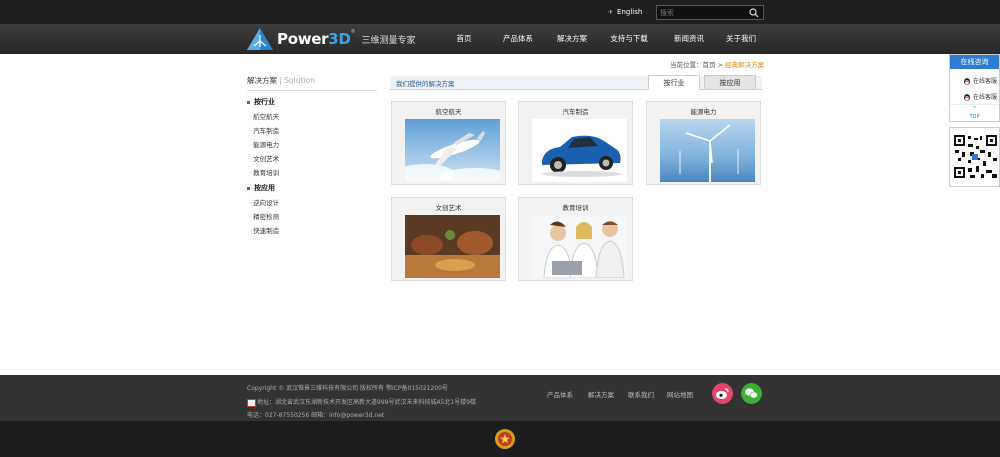 This screenshot has height=457, width=1000. Describe the element at coordinates (312, 102) in the screenshot. I see `sidebar-group-industry: 按行业` at that location.